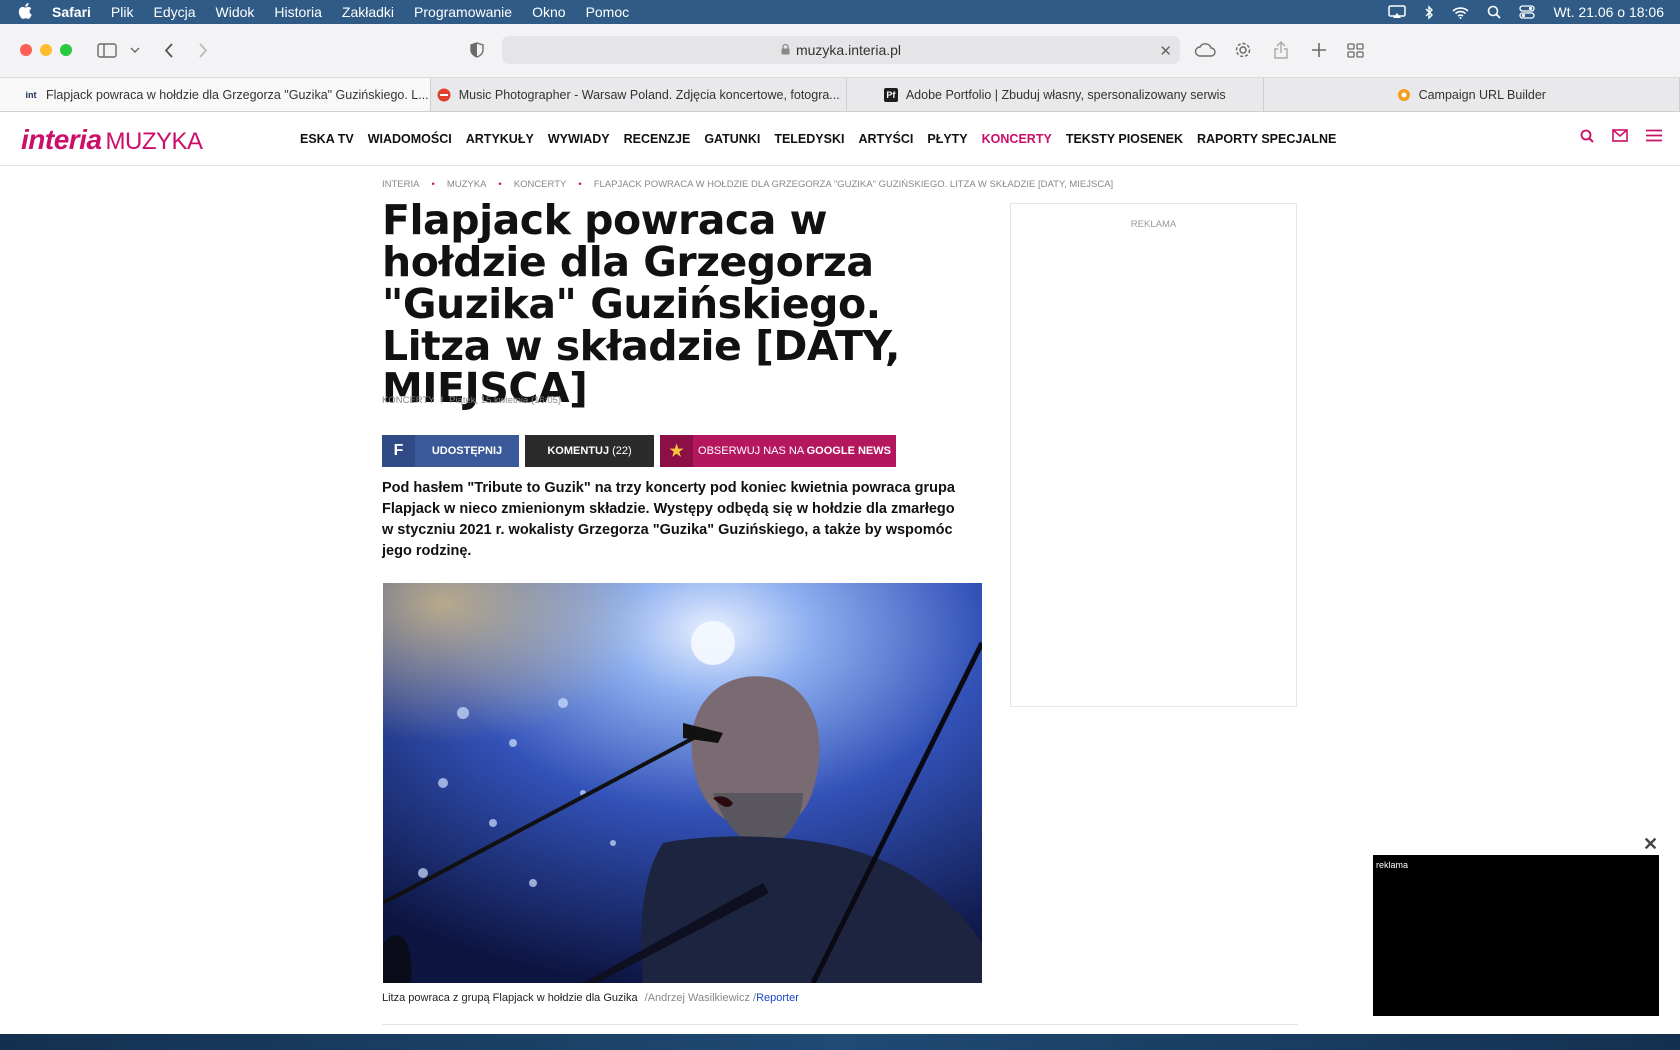 The image size is (1680, 1050). Describe the element at coordinates (608, 12) in the screenshot. I see `menu-pomoc: Pomoc` at that location.